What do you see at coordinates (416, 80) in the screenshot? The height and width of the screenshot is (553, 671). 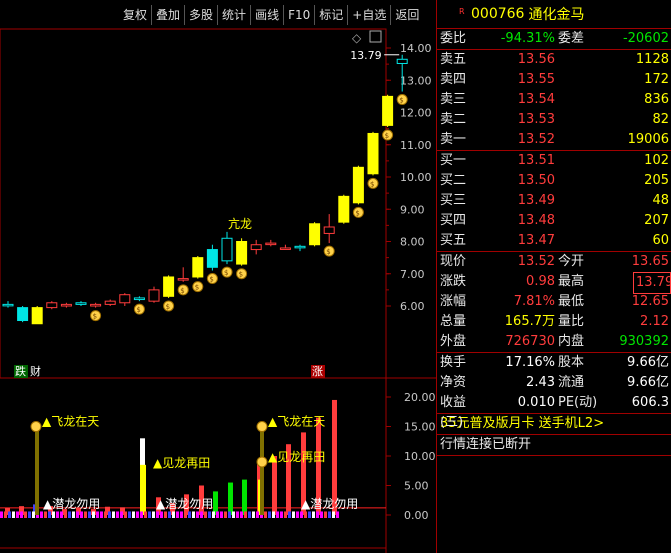 I see `price-tick-label: 13.00` at bounding box center [416, 80].